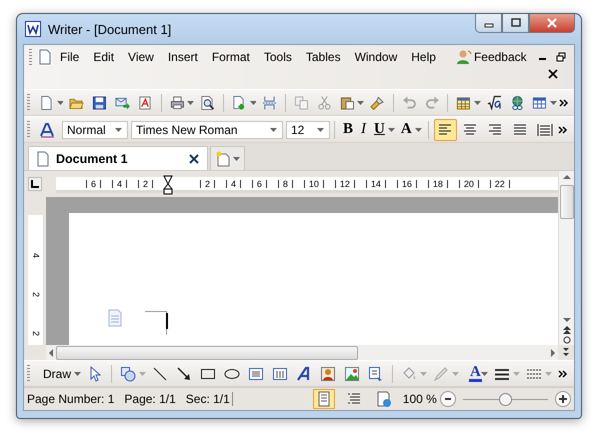 The width and height of the screenshot is (599, 434). Describe the element at coordinates (150, 399) in the screenshot. I see `page-count-status: Page: 1/1` at that location.